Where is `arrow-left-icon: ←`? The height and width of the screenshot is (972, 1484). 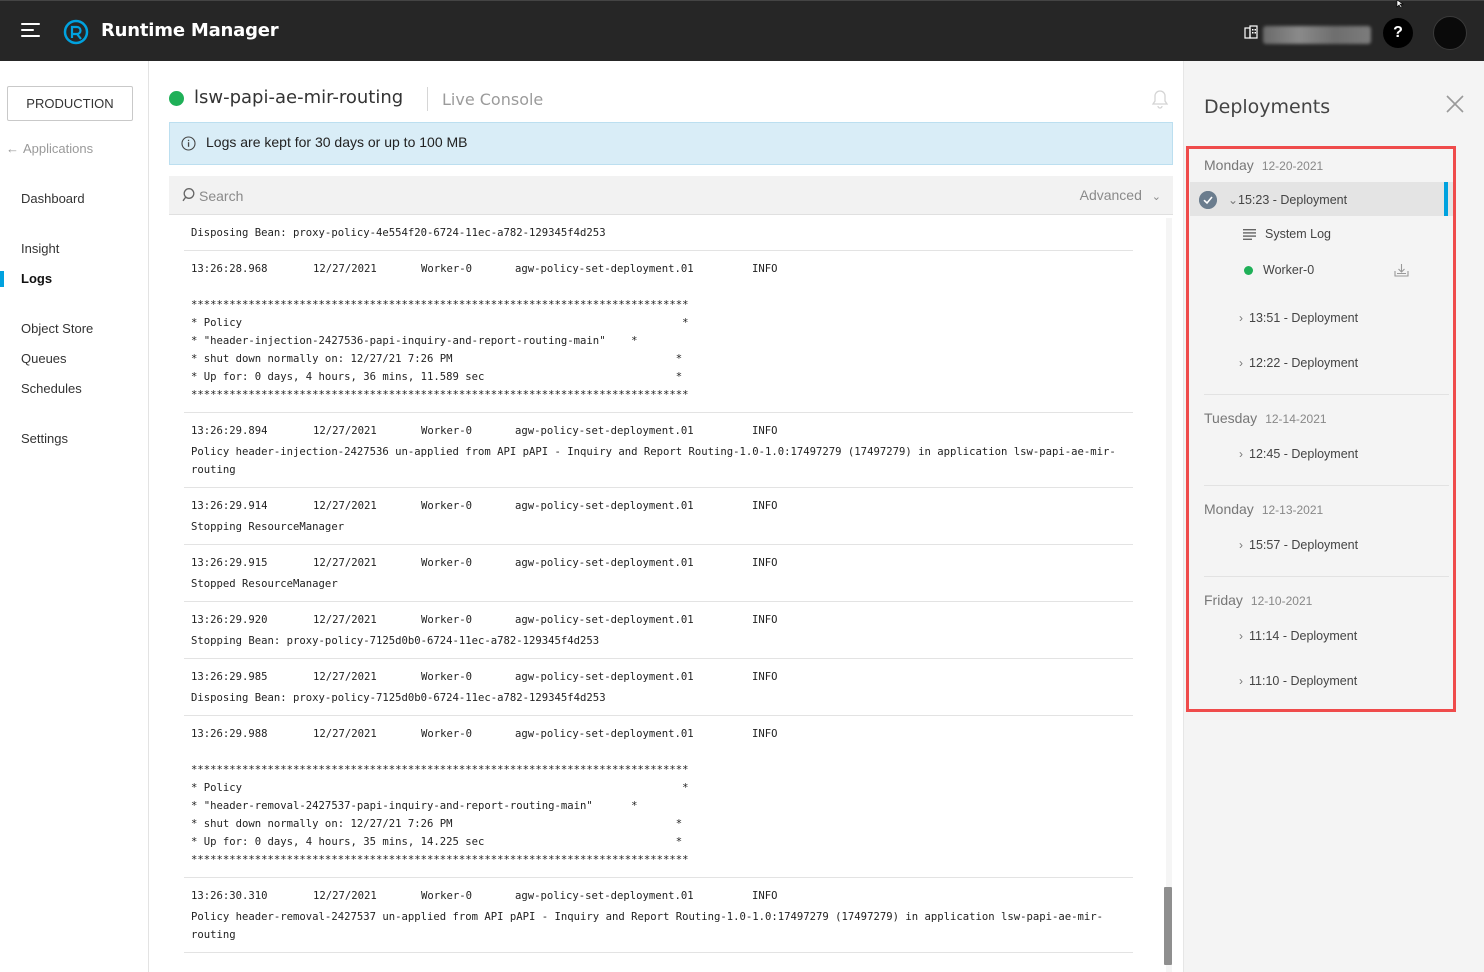 arrow-left-icon: ← is located at coordinates (12, 148).